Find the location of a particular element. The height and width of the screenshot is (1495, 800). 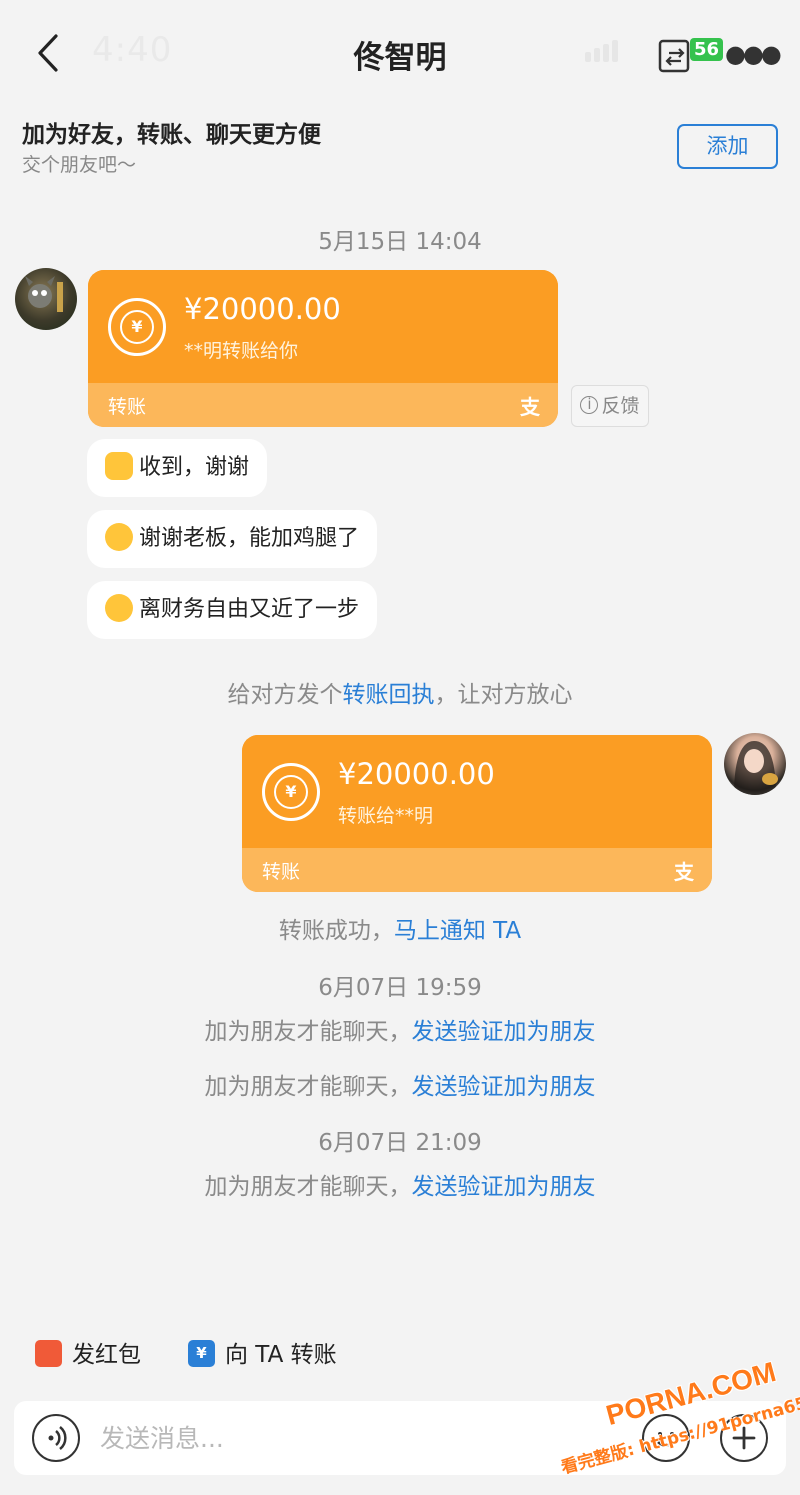

info-icon: i is located at coordinates (589, 404).